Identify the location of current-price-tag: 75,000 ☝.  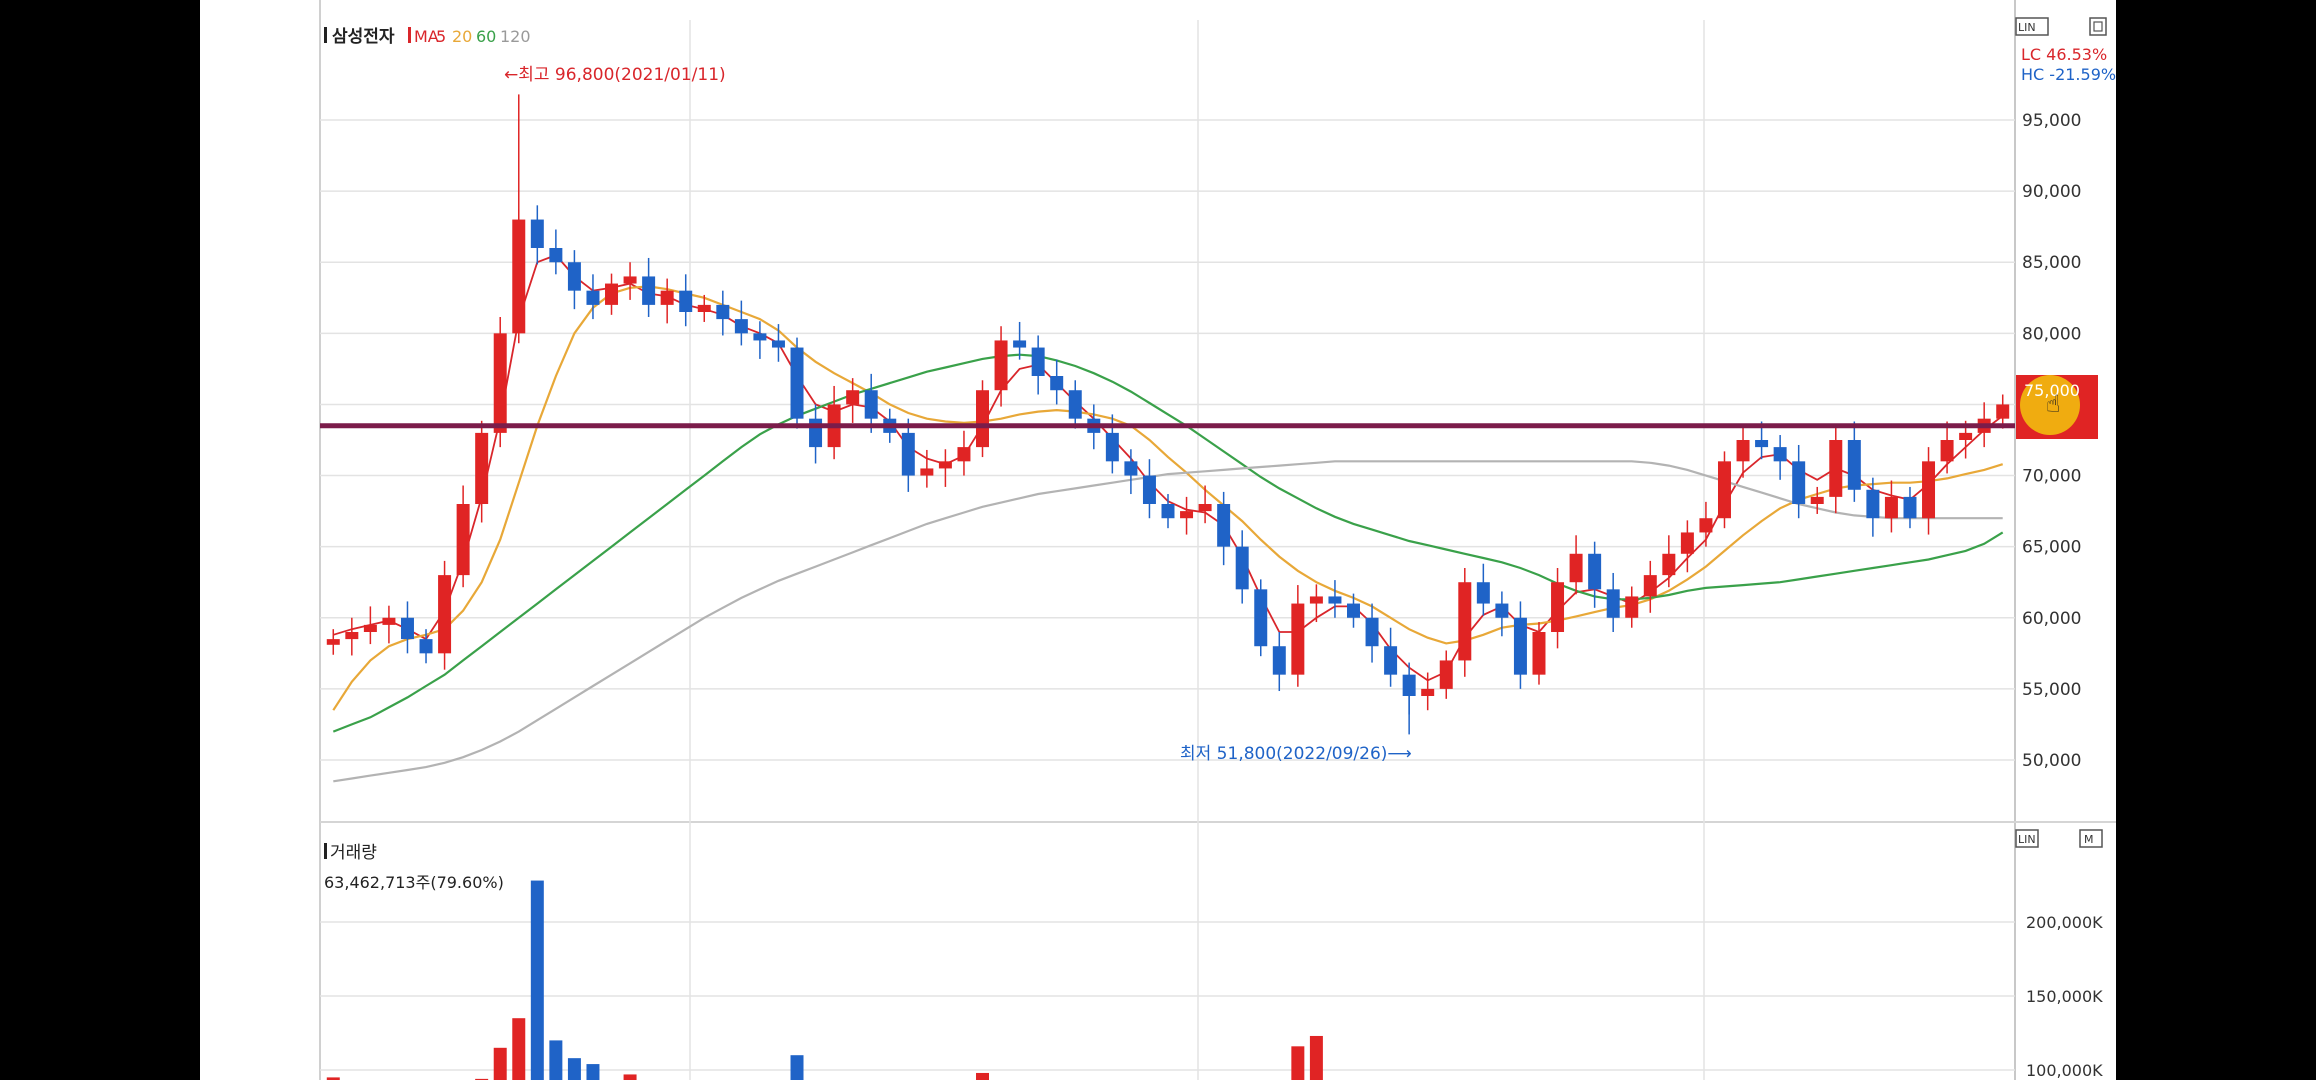
(2057, 407).